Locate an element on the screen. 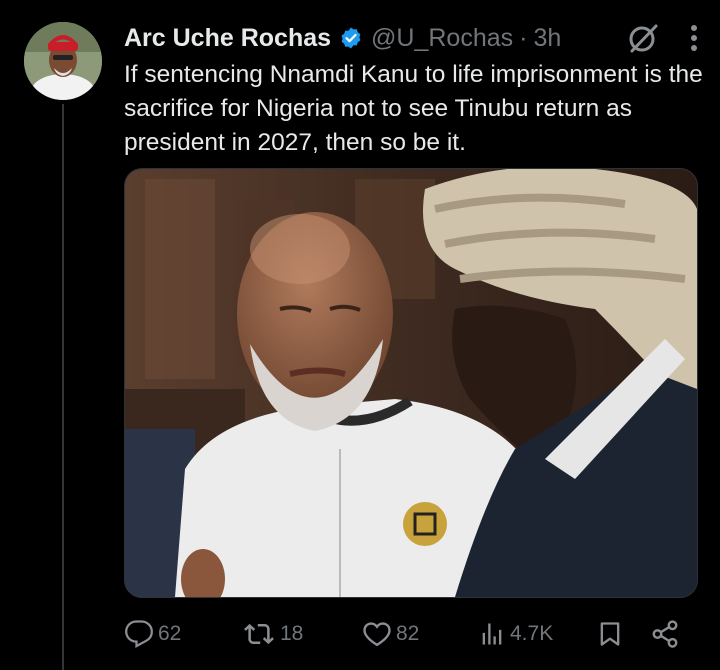 The width and height of the screenshot is (720, 670). tweet-time: 3h is located at coordinates (547, 38).